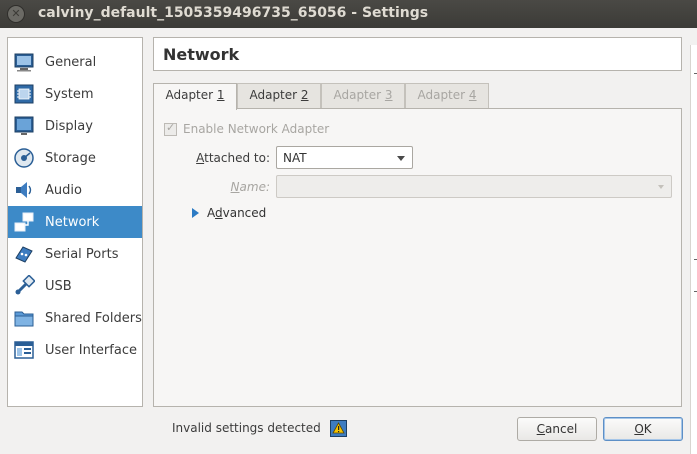  Describe the element at coordinates (24, 94) in the screenshot. I see `system-icon` at that location.